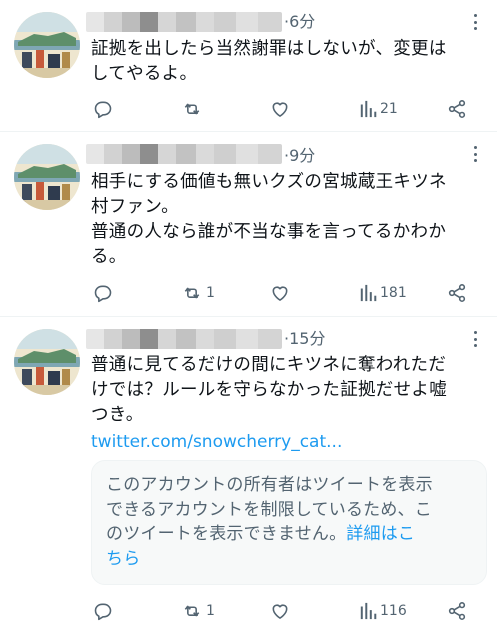  I want to click on action-bar: 1 181, so click(248, 293).